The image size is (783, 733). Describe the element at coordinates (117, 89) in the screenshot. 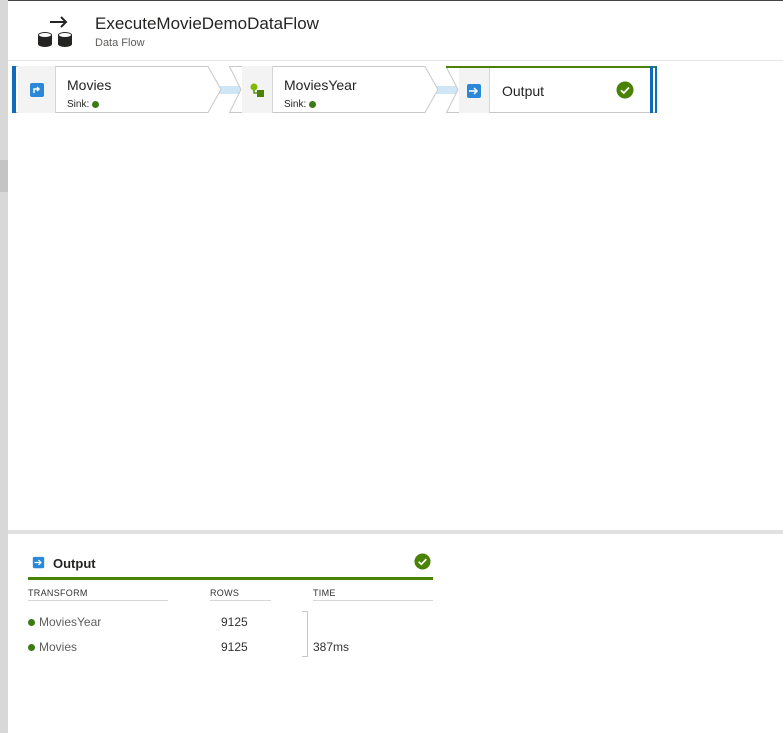

I see `flow-node-movies: Movies Sink:` at that location.